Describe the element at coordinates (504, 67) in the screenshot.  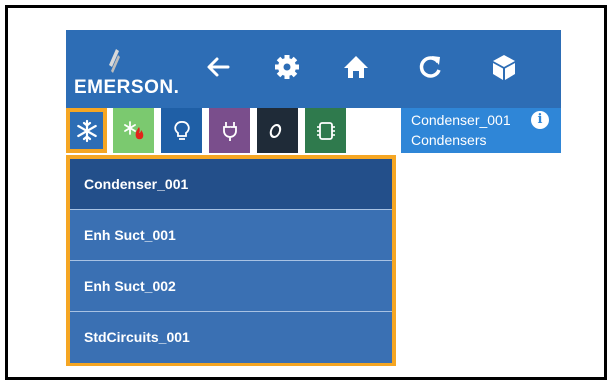
I see `cube-icon` at that location.